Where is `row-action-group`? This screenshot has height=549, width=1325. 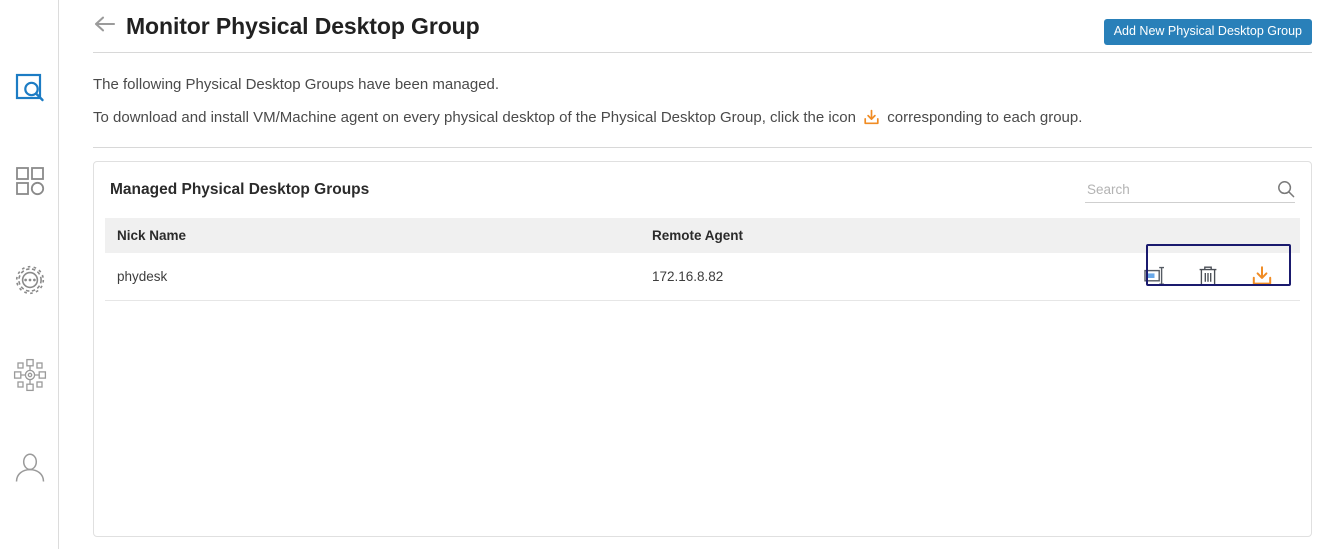 row-action-group is located at coordinates (1216, 276).